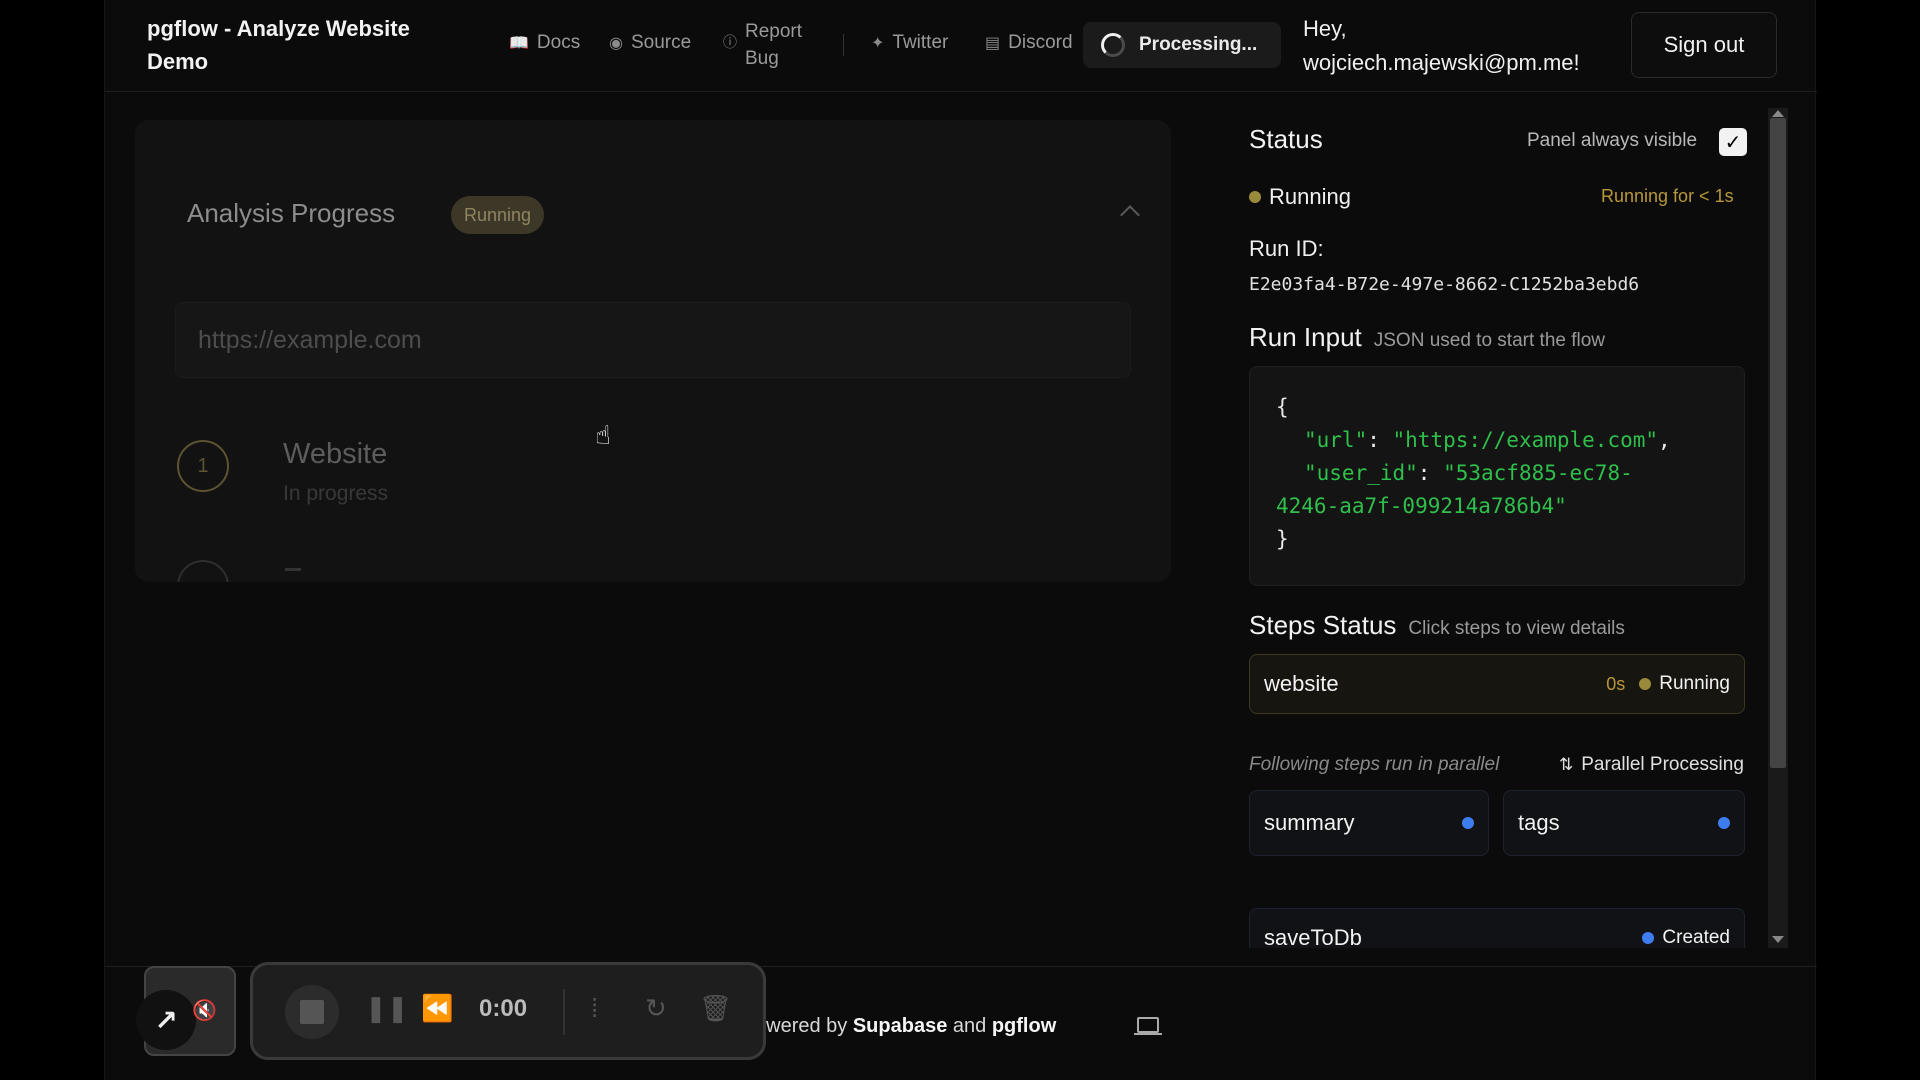 The width and height of the screenshot is (1920, 1080). Describe the element at coordinates (519, 43) in the screenshot. I see `book-icon: 📖` at that location.